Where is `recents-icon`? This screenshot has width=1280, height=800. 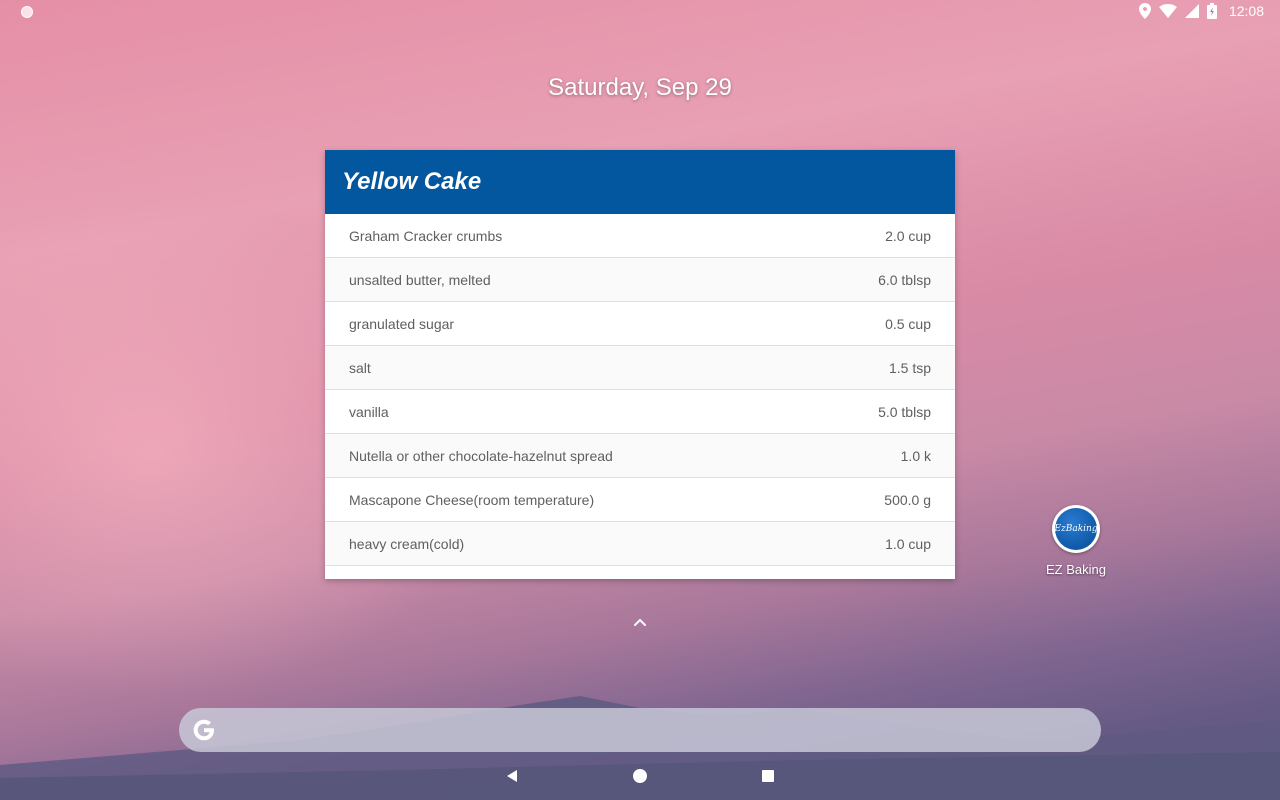 recents-icon is located at coordinates (768, 776).